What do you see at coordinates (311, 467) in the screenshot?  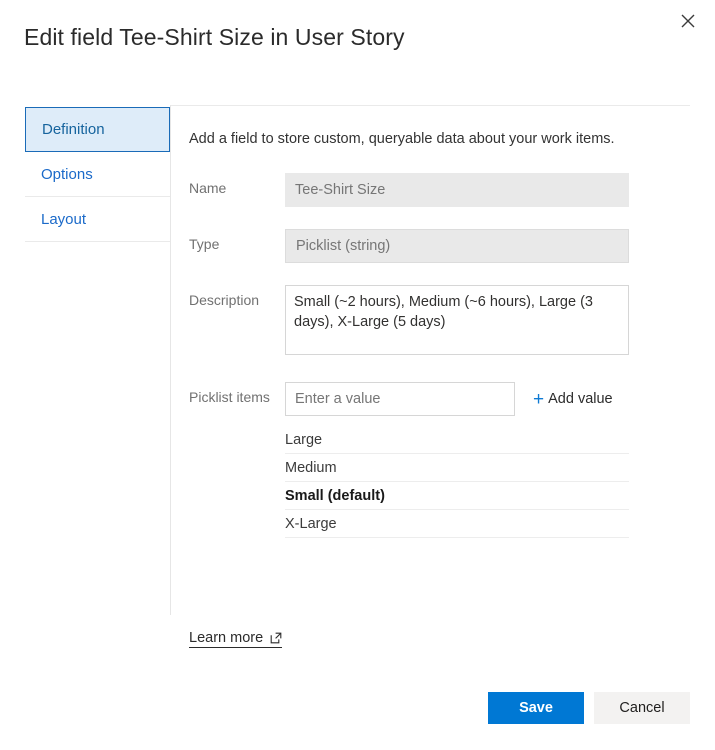 I see `list-item-label: Medium` at bounding box center [311, 467].